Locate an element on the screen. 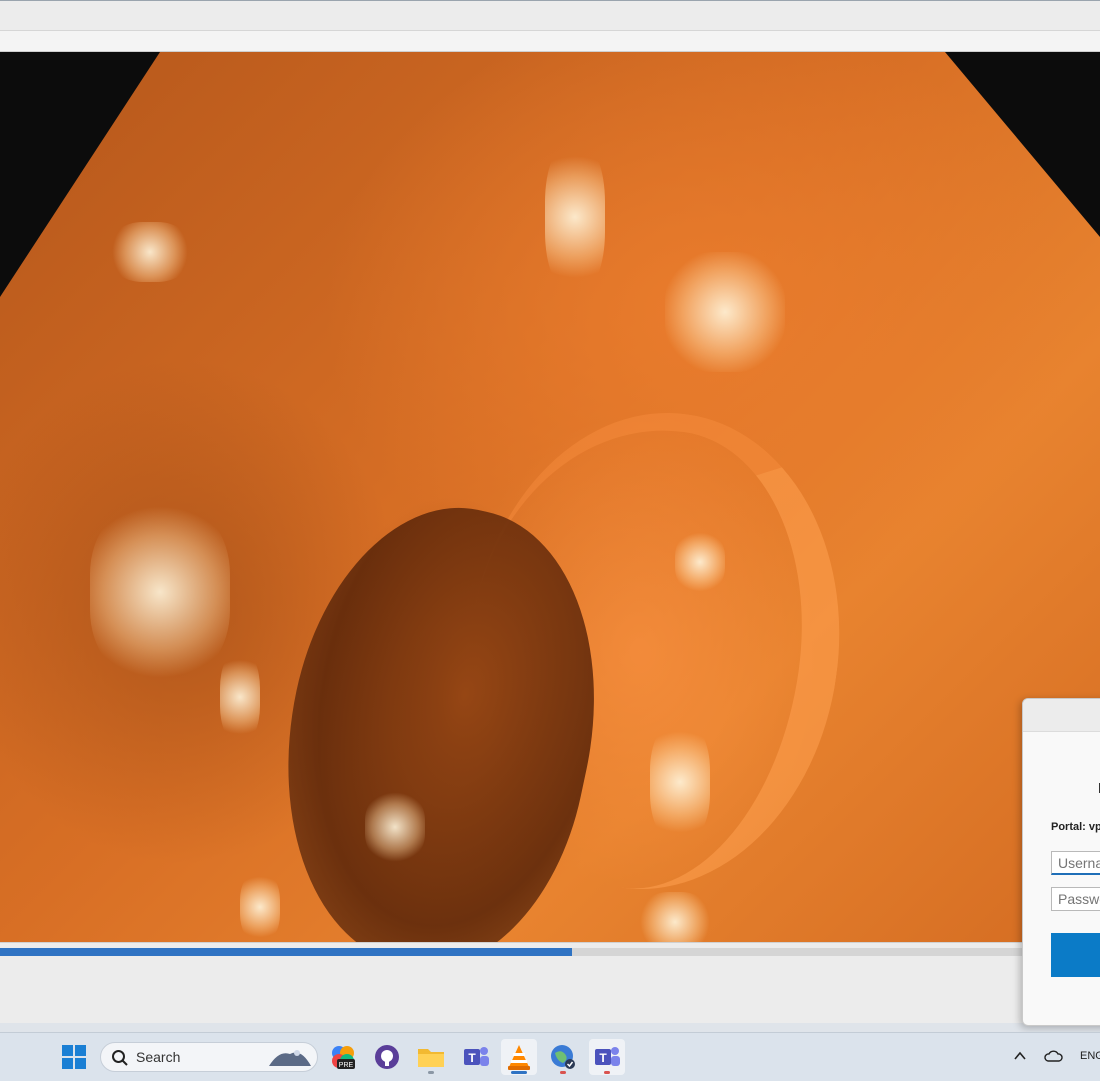  taskbar-github is located at coordinates (387, 1057).